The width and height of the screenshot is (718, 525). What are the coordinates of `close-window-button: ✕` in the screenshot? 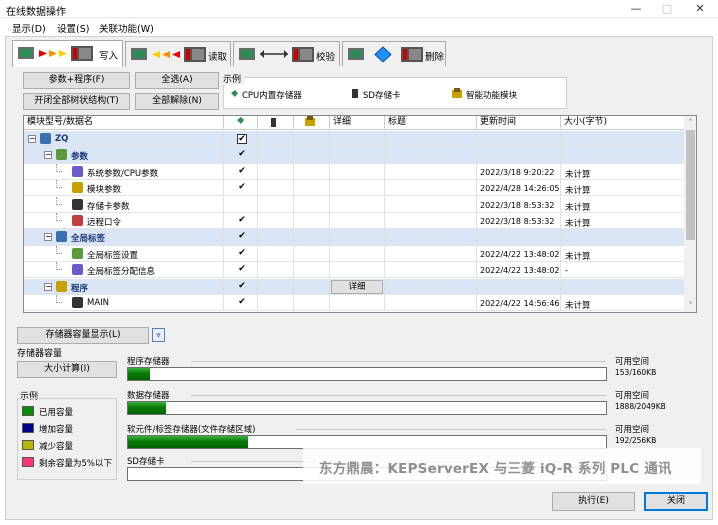 It's located at (700, 8).